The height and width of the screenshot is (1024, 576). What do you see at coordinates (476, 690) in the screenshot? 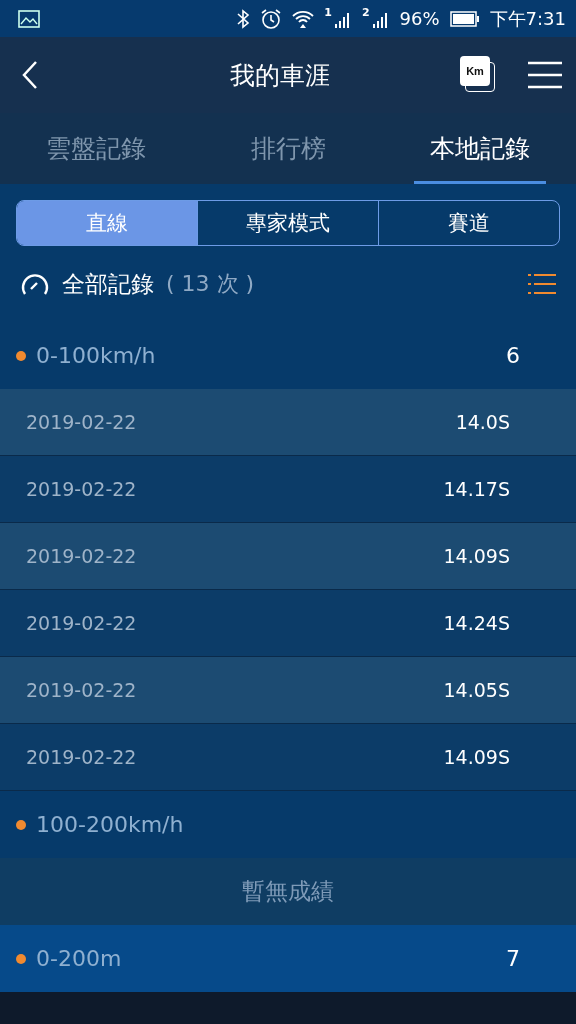
I see `record-time: 14.05S` at bounding box center [476, 690].